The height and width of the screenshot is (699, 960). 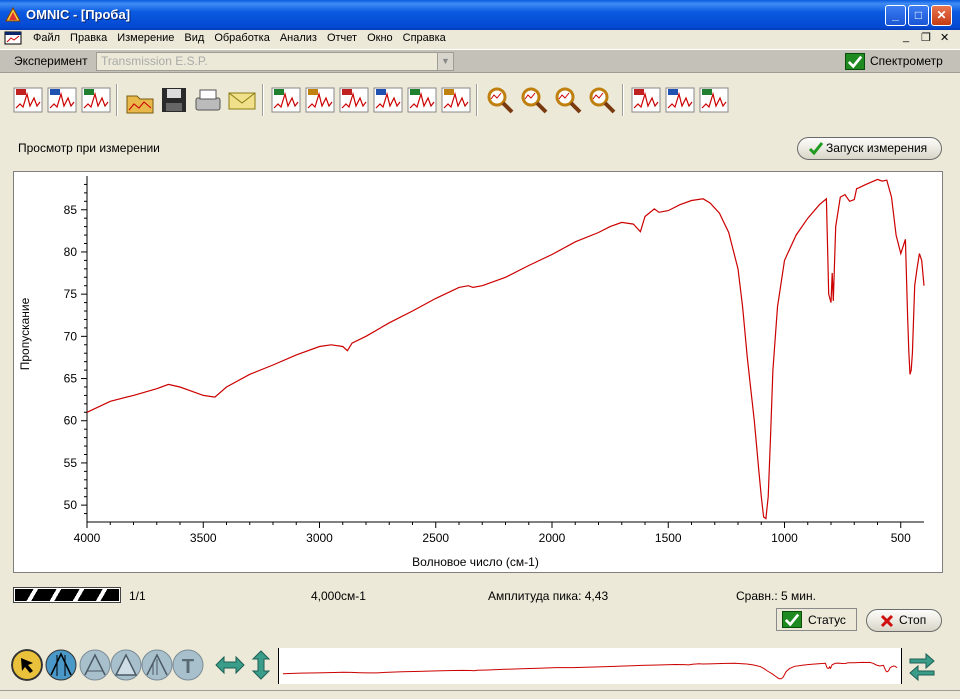 What do you see at coordinates (137, 596) in the screenshot?
I see `scan-count: 1/1` at bounding box center [137, 596].